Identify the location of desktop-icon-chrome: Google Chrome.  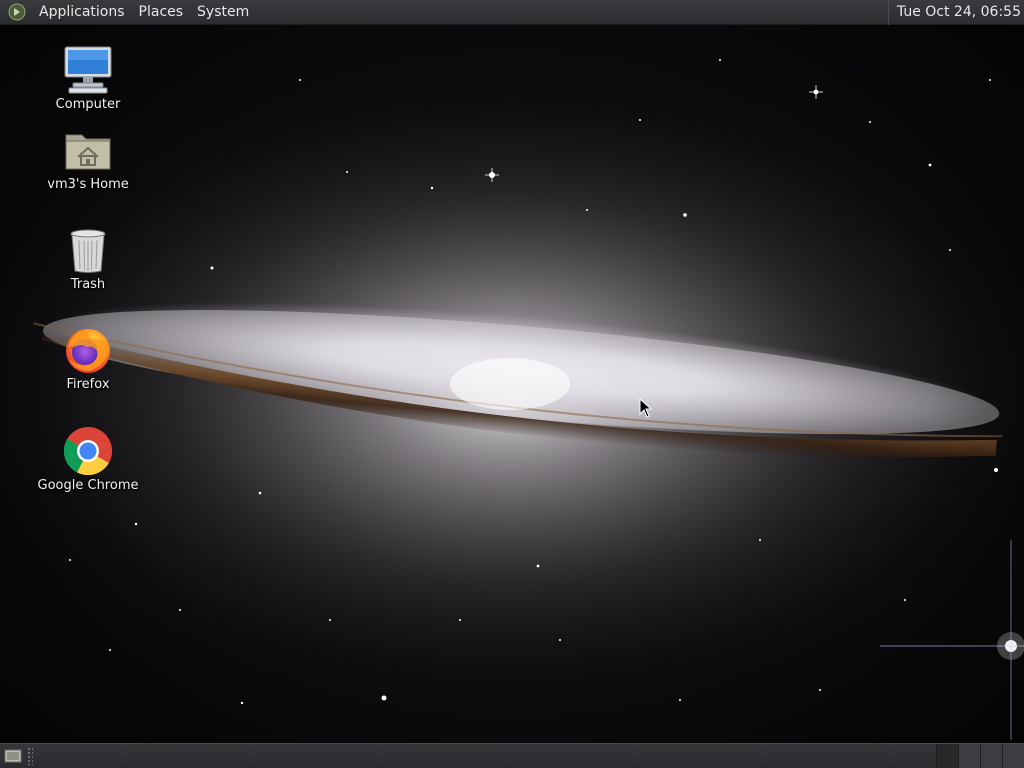
(88, 459).